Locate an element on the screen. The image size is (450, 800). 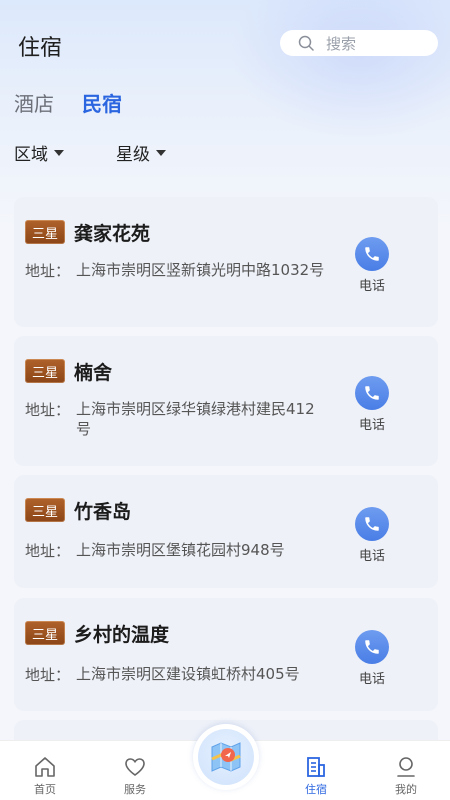
address-text: 上海市崇明区建设镇虹桥村405号 is located at coordinates (188, 674).